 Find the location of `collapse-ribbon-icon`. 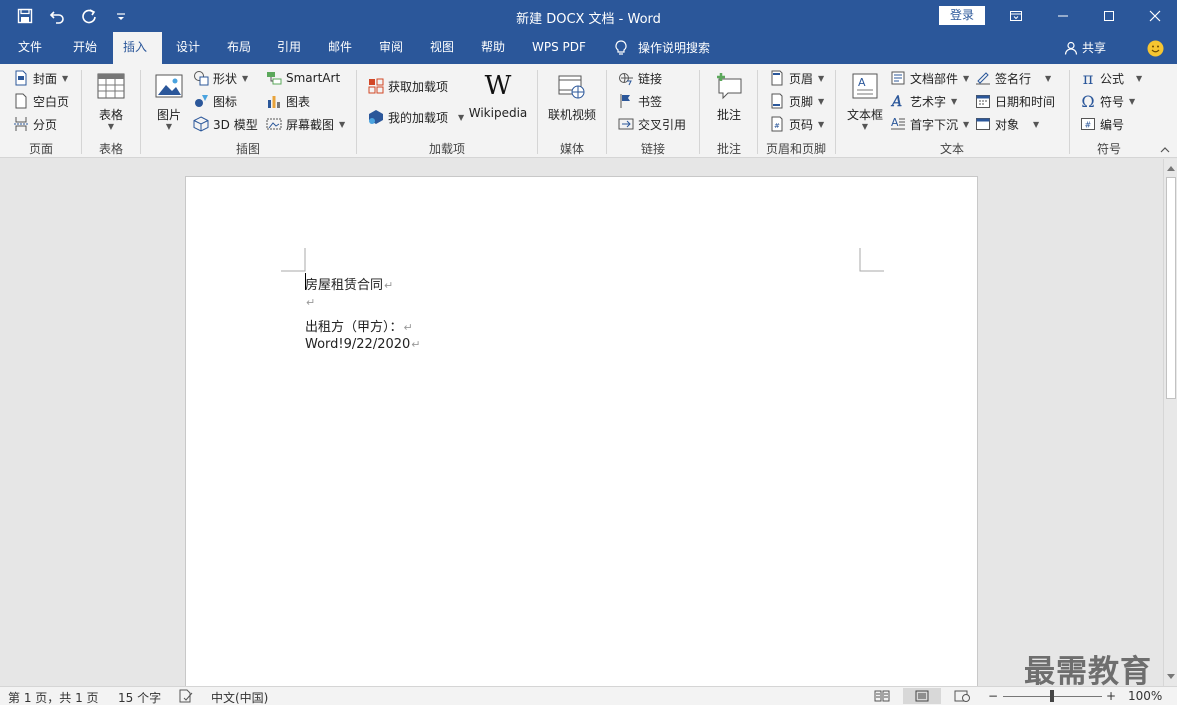

collapse-ribbon-icon is located at coordinates (1165, 150).